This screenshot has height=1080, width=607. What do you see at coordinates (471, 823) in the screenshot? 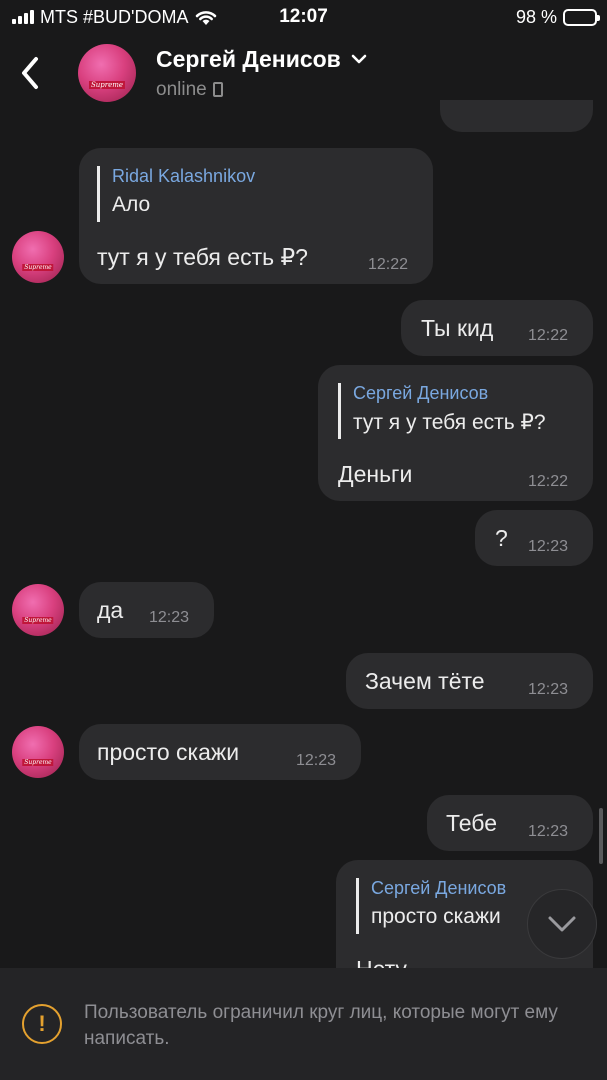
I see `message-text: Тебе` at bounding box center [471, 823].